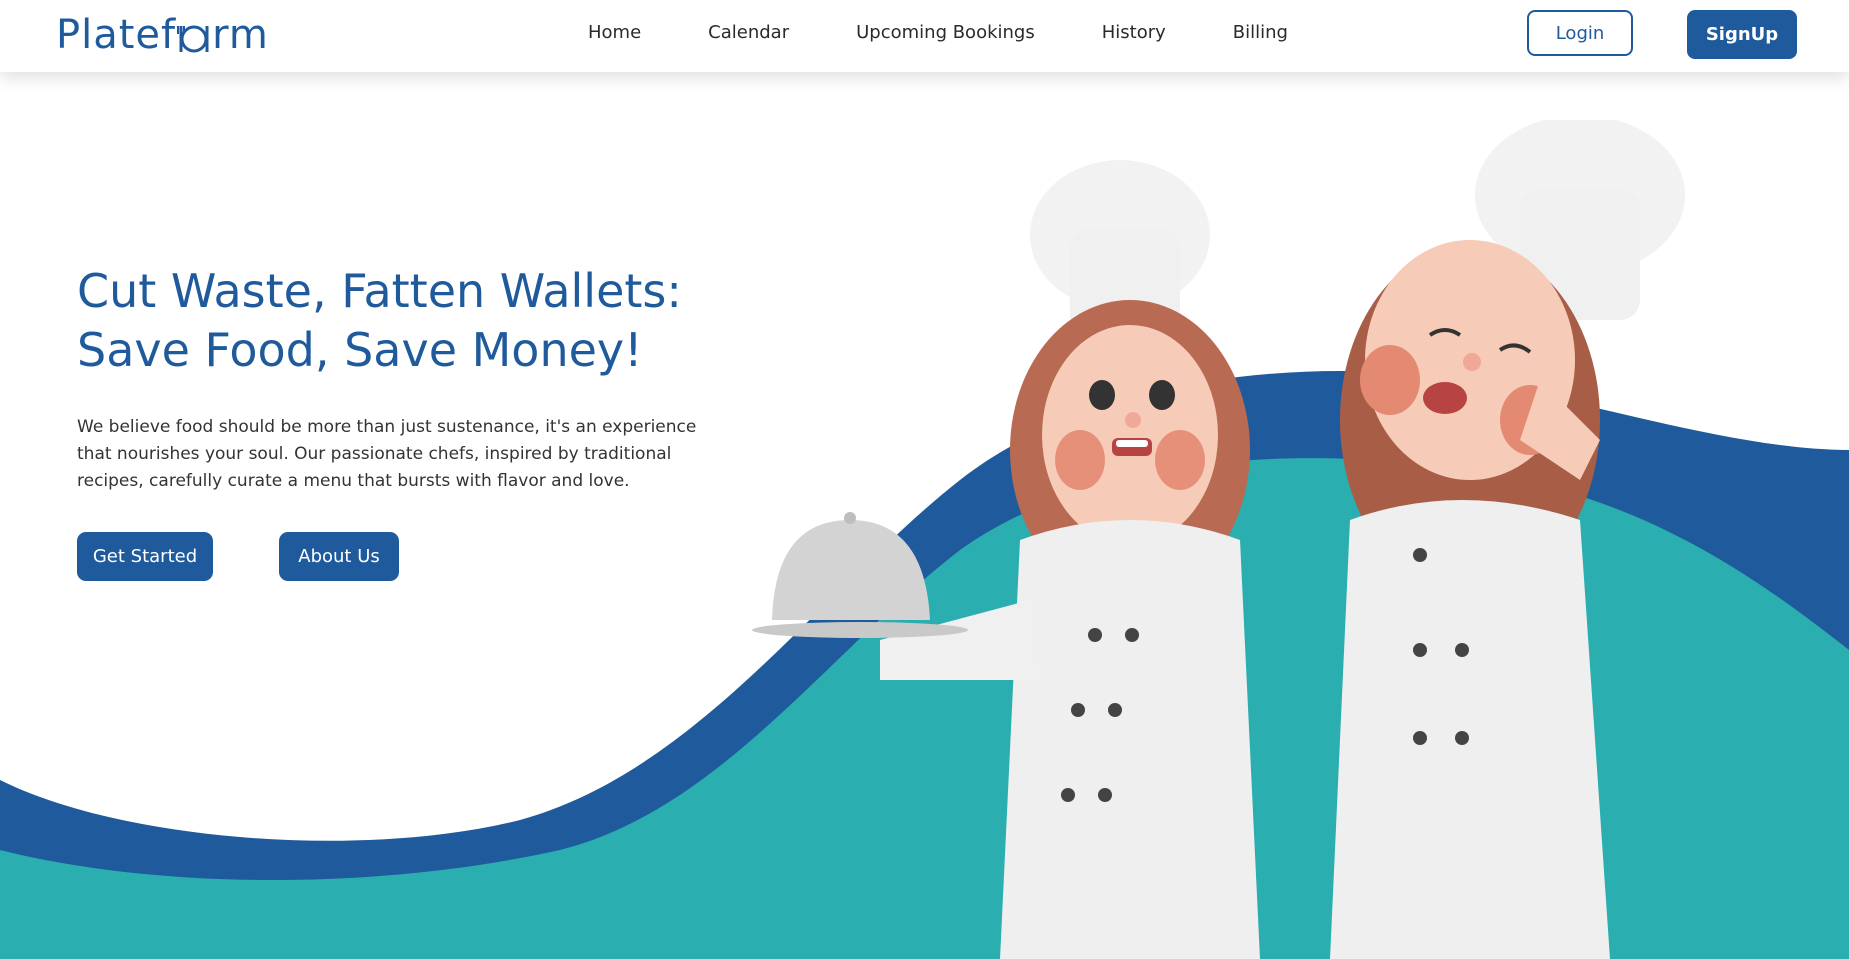 The image size is (1849, 959). Describe the element at coordinates (240, 35) in the screenshot. I see `logo-text-end: rm` at that location.